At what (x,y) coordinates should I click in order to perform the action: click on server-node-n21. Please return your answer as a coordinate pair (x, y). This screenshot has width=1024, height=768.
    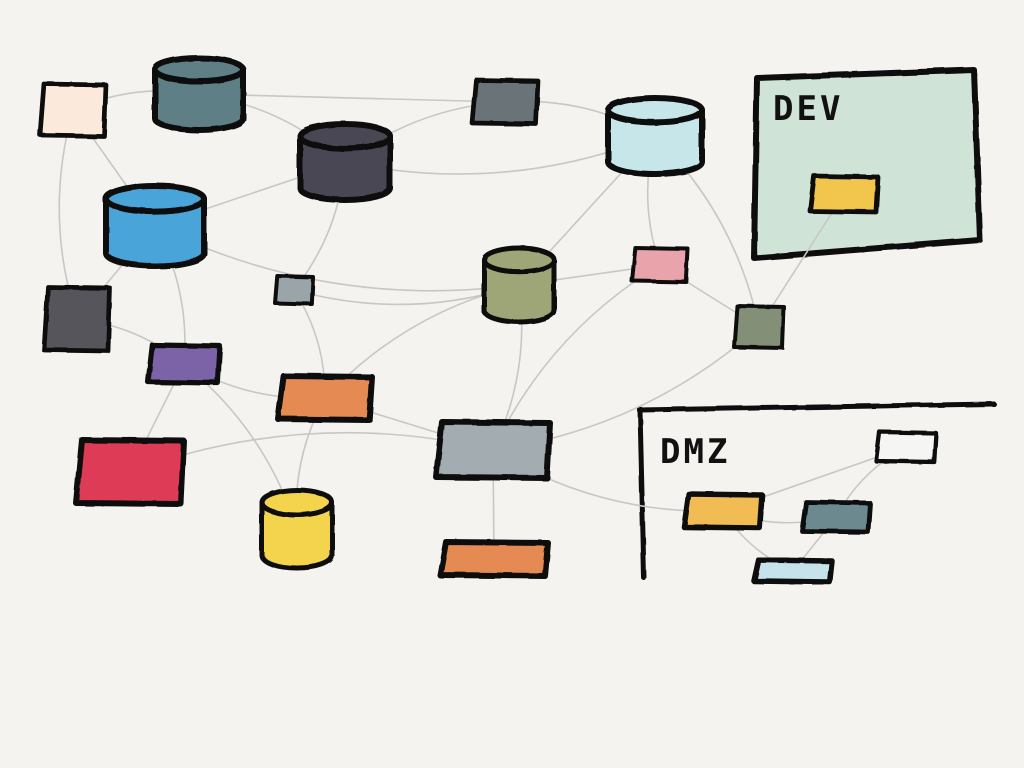
    Looking at the image, I should click on (836, 517).